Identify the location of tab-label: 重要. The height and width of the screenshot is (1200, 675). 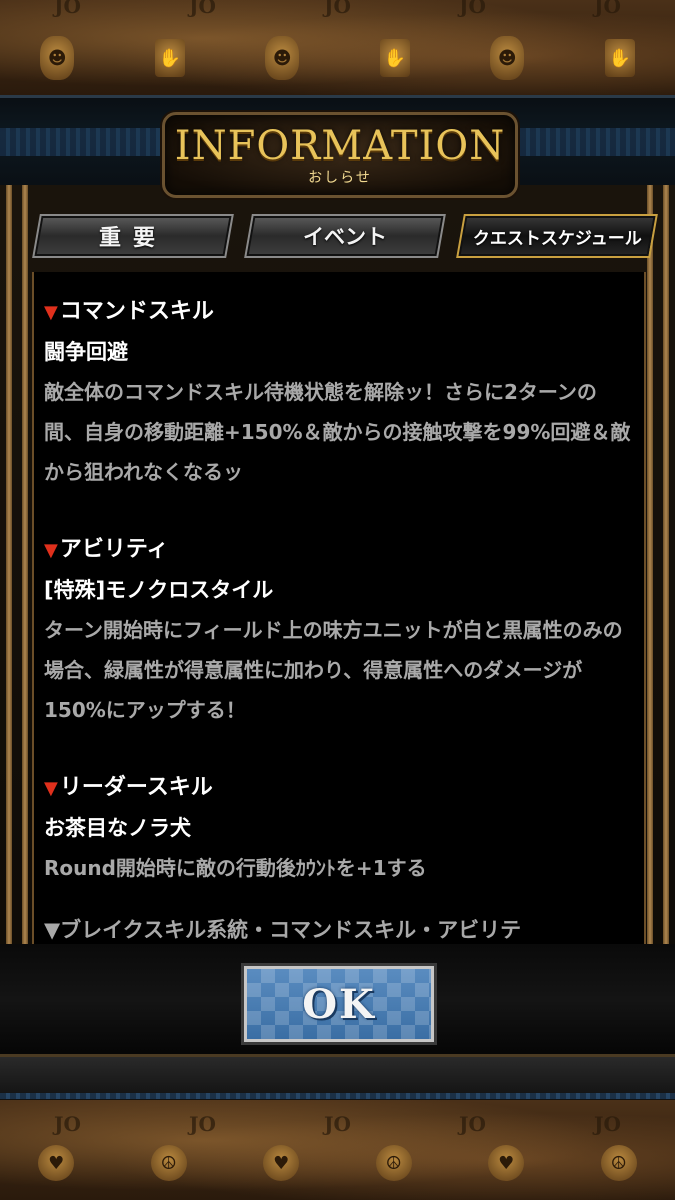
(132, 238).